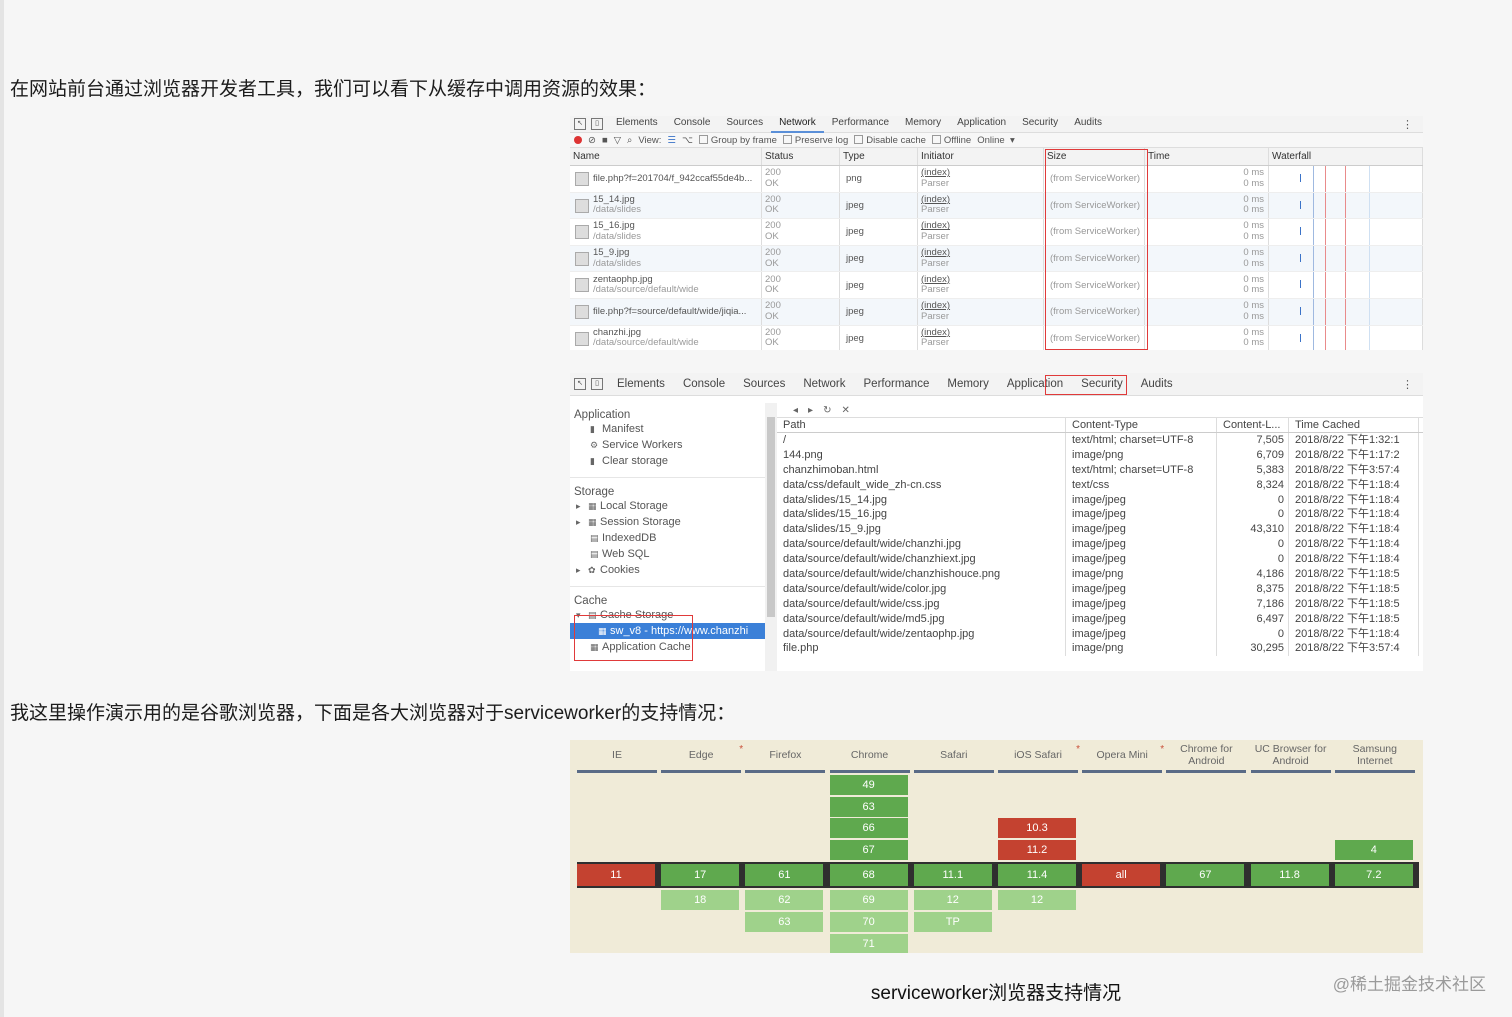 This screenshot has height=1017, width=1512. What do you see at coordinates (951, 140) in the screenshot?
I see `offline-checkbox: Offline` at bounding box center [951, 140].